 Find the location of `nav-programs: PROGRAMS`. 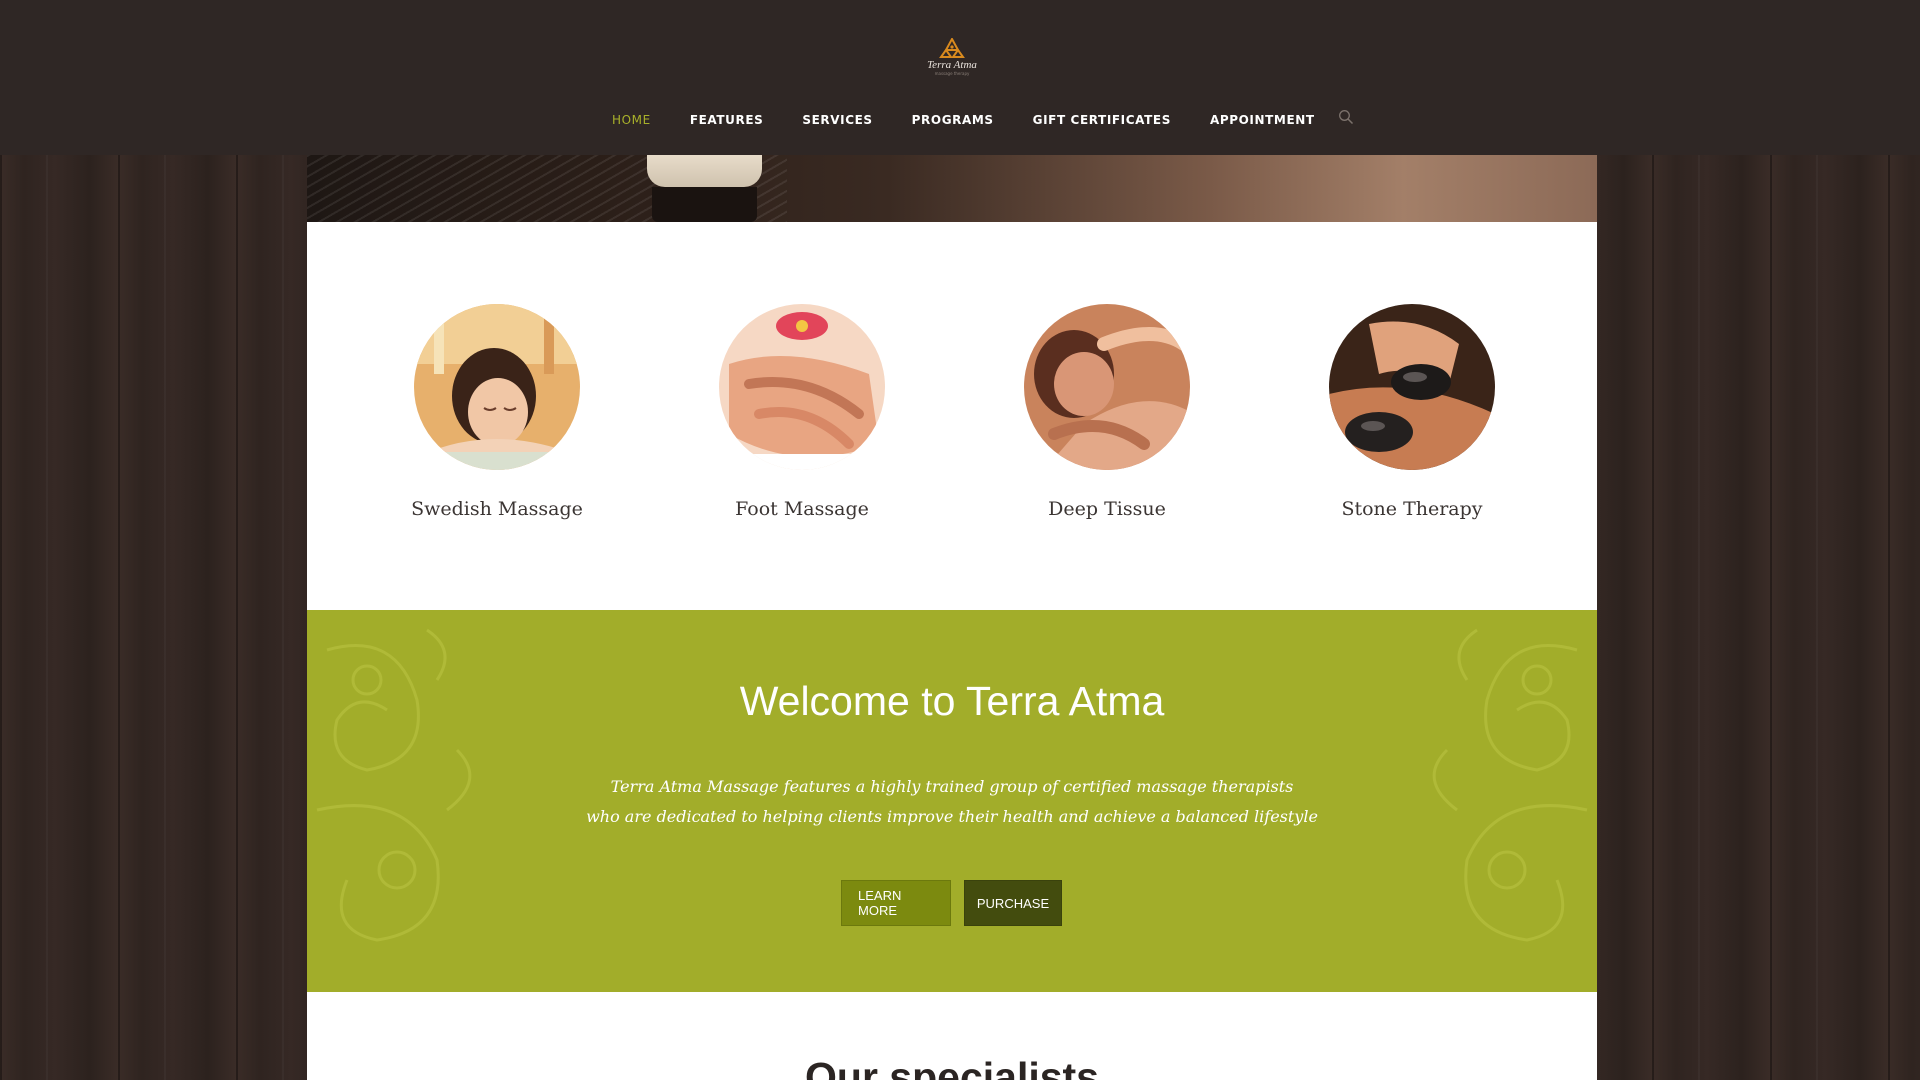

nav-programs: PROGRAMS is located at coordinates (953, 120).